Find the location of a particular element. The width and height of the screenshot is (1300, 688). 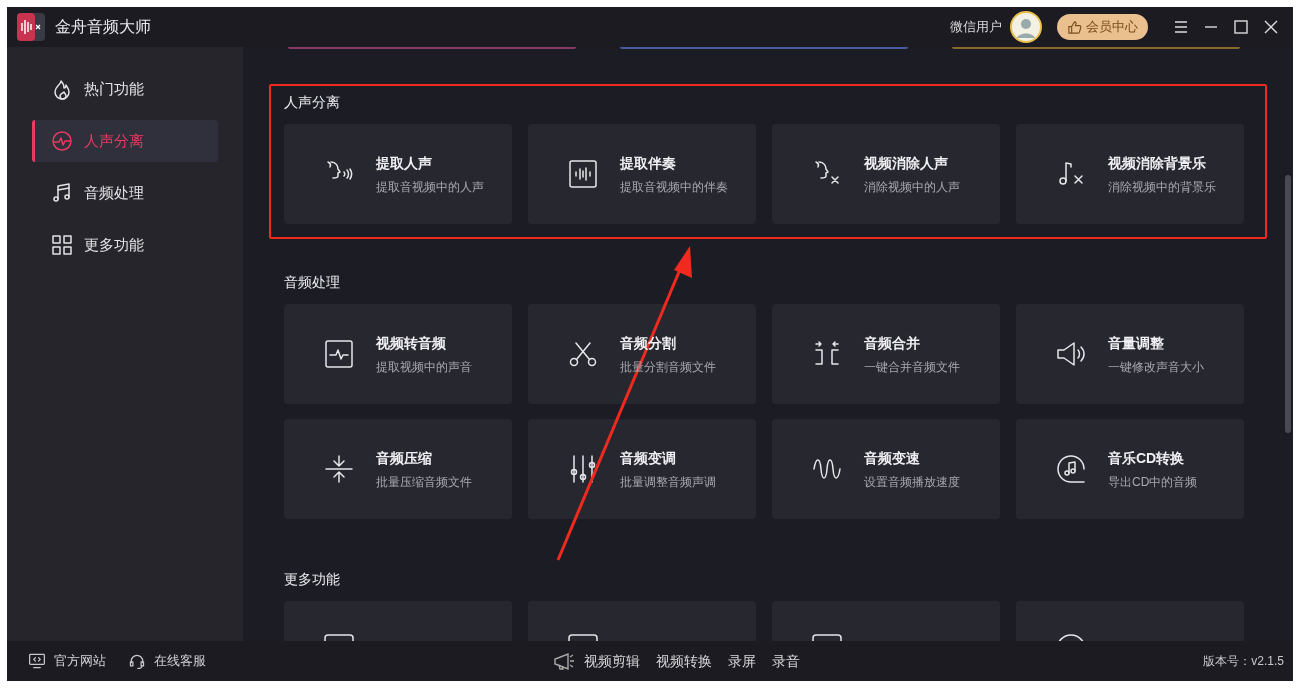

feature-card: 音频变速 设置音频播放速度 is located at coordinates (886, 469).